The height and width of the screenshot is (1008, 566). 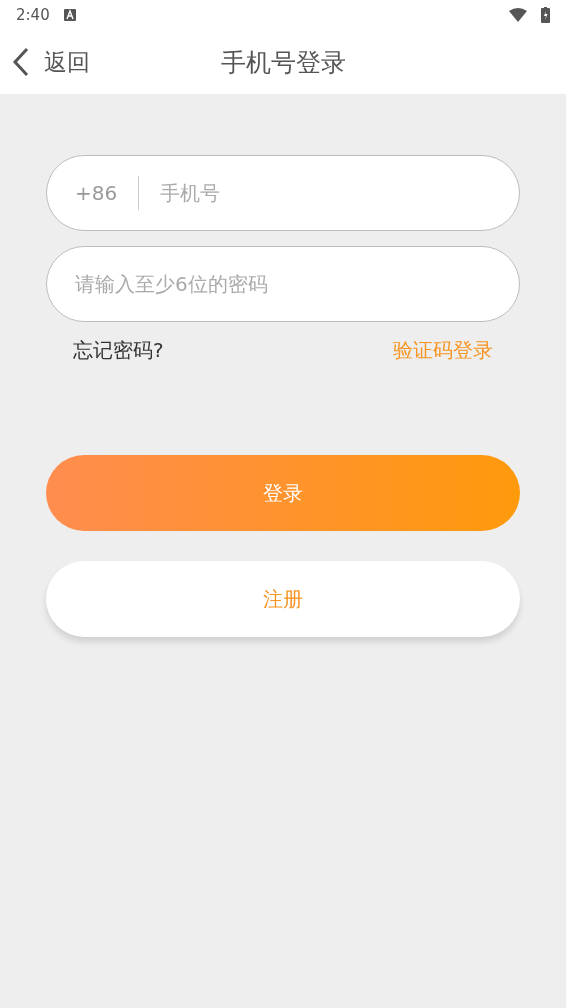 I want to click on notification-icon, so click(x=69, y=15).